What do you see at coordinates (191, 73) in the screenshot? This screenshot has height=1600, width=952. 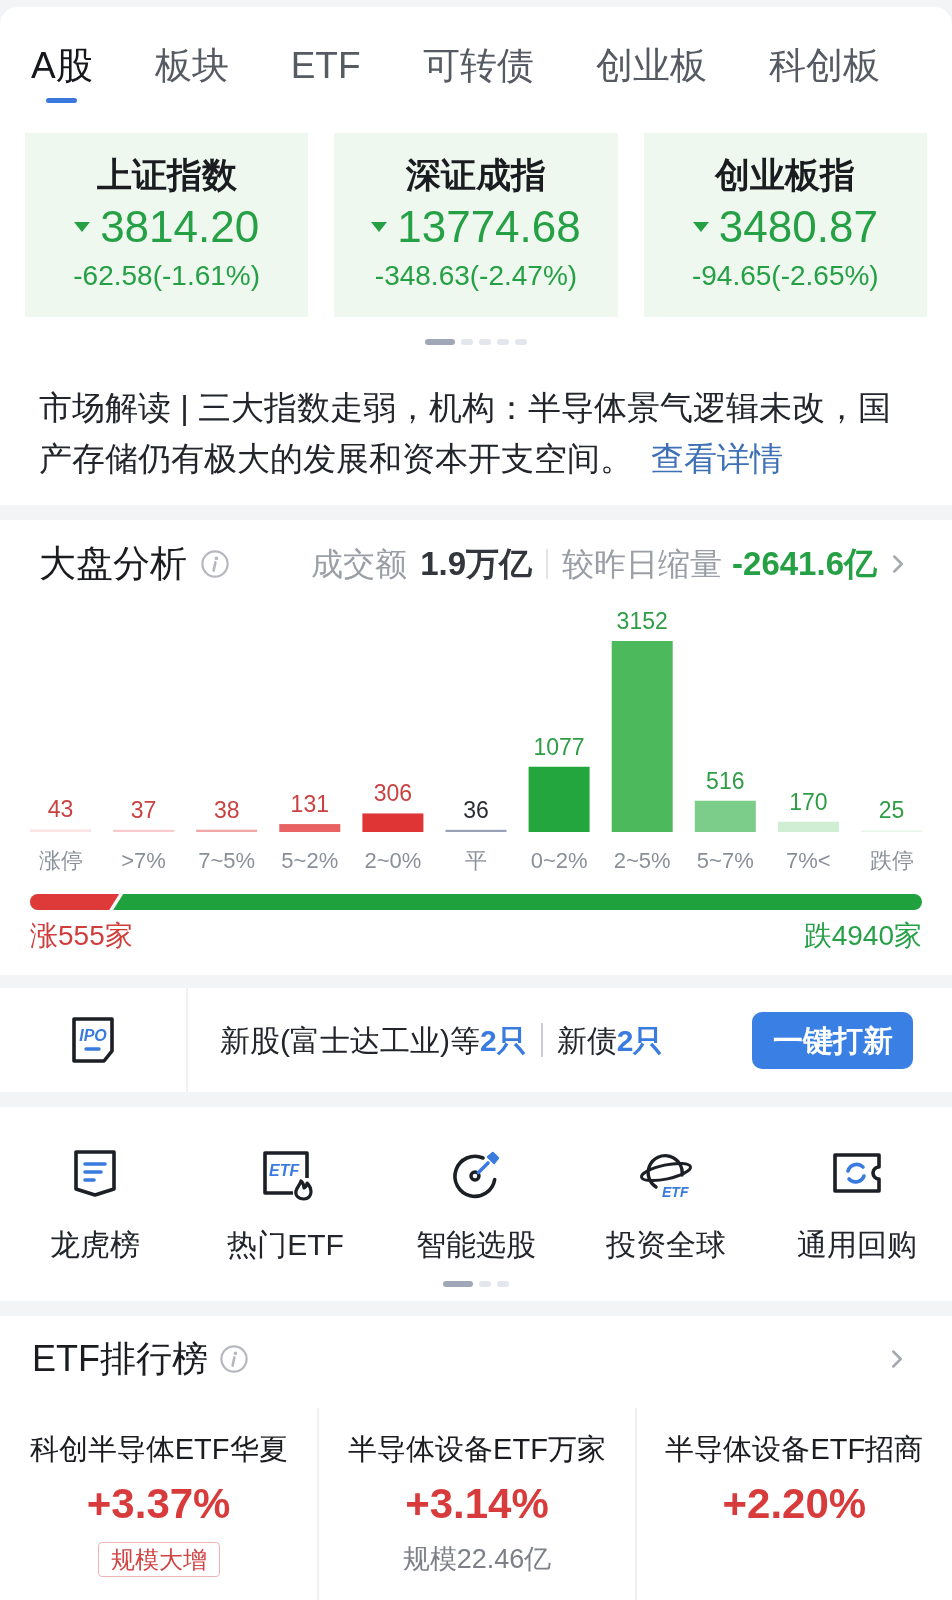 I see `market-tab: 板块` at bounding box center [191, 73].